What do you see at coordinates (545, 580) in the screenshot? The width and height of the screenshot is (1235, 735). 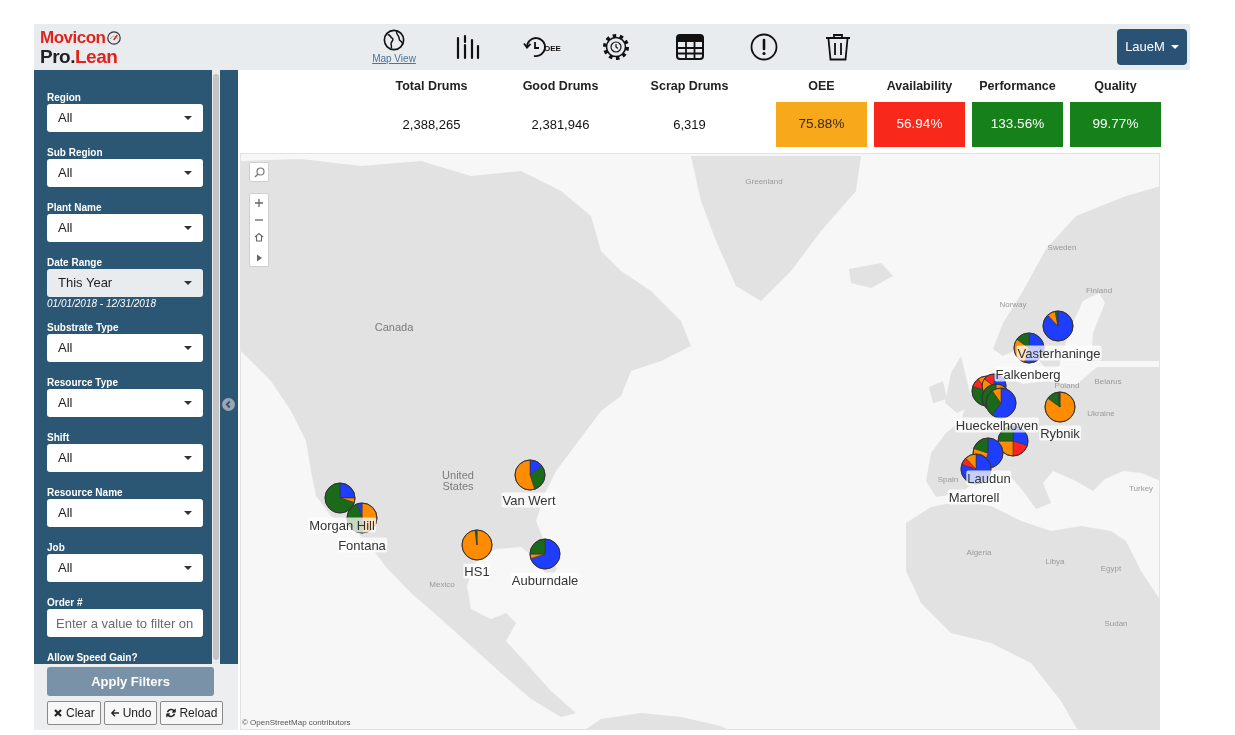 I see `map-marker-label: Auburndale` at bounding box center [545, 580].